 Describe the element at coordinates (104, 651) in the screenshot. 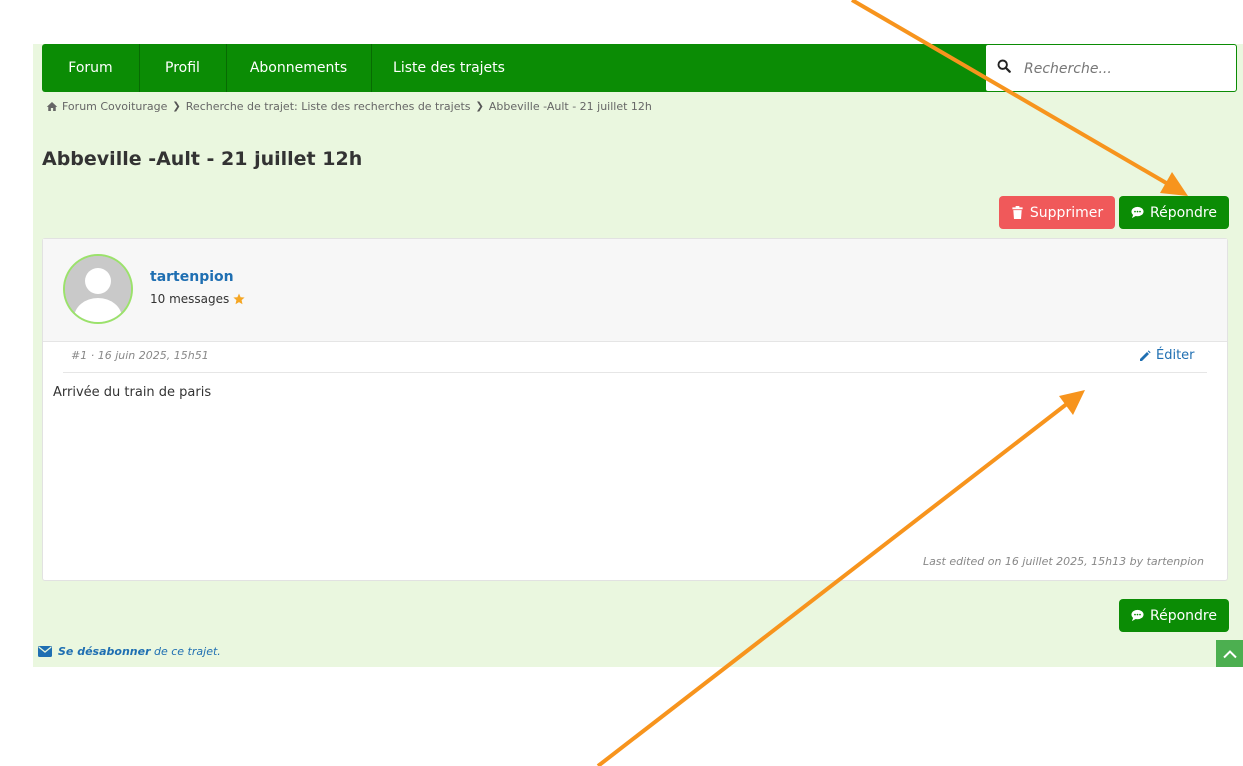

I see `unsubscribe-link: Se désabonner` at that location.